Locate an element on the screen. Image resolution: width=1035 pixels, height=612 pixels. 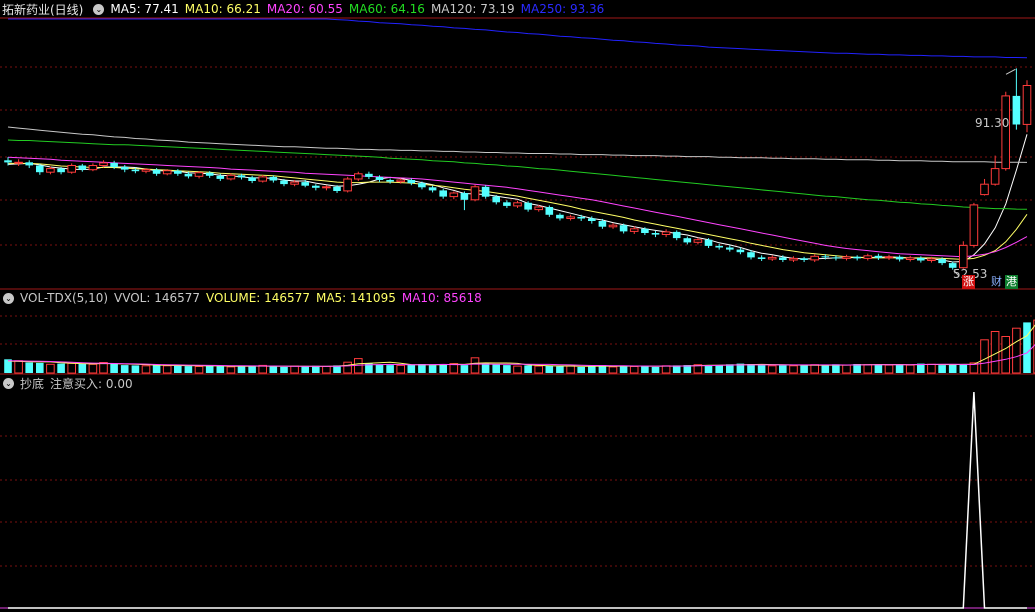
badge-zhang: 涨 is located at coordinates (968, 282).